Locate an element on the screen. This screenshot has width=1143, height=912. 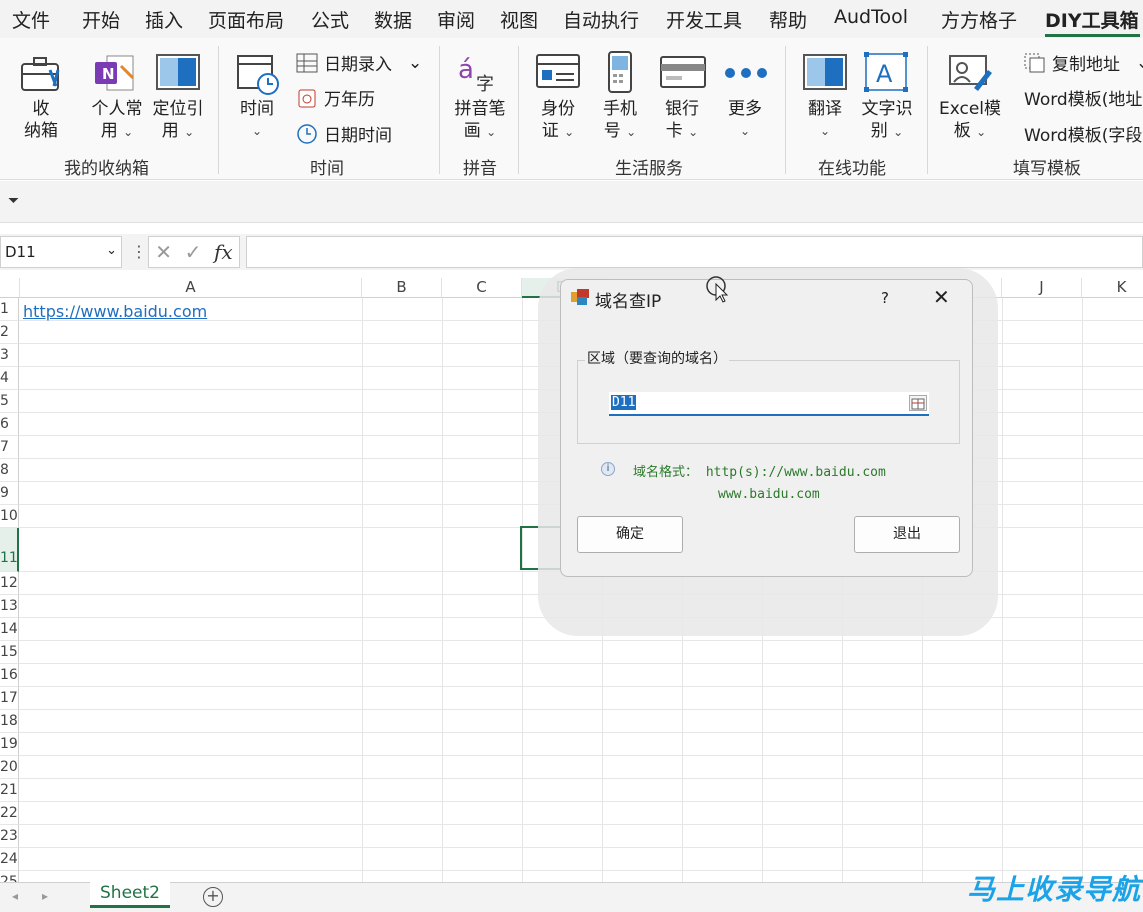
row-header: 4 is located at coordinates (9, 378).